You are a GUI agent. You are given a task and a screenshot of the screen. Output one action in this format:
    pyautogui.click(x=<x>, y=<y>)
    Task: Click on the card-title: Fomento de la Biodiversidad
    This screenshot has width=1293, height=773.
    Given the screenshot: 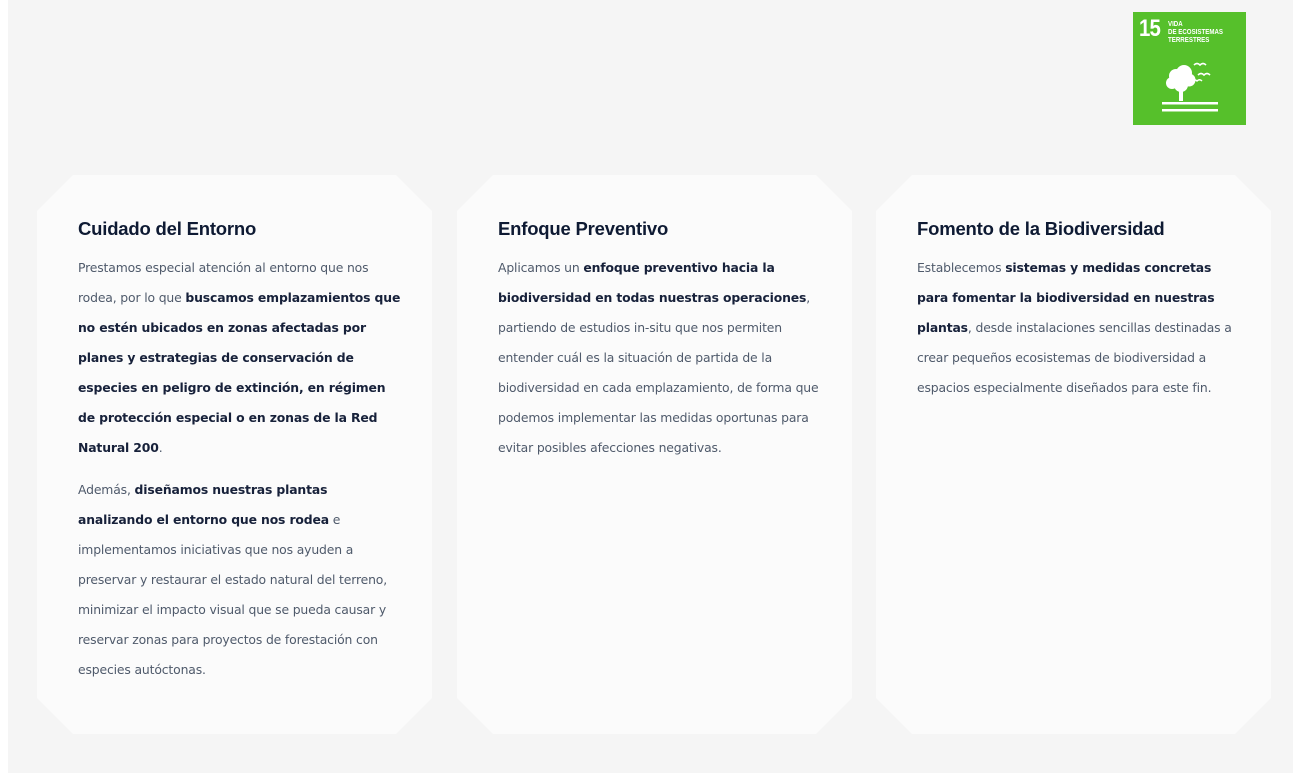 What is the action you would take?
    pyautogui.click(x=1041, y=228)
    